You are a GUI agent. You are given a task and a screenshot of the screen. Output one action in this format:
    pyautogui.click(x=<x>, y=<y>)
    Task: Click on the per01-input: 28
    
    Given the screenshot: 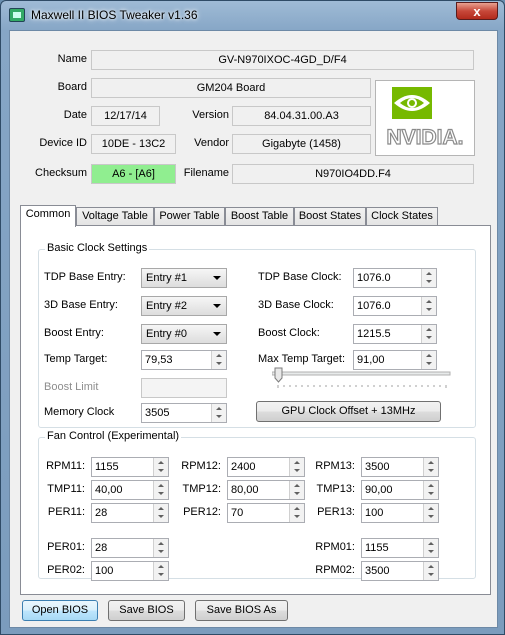 What is the action you would take?
    pyautogui.click(x=130, y=548)
    